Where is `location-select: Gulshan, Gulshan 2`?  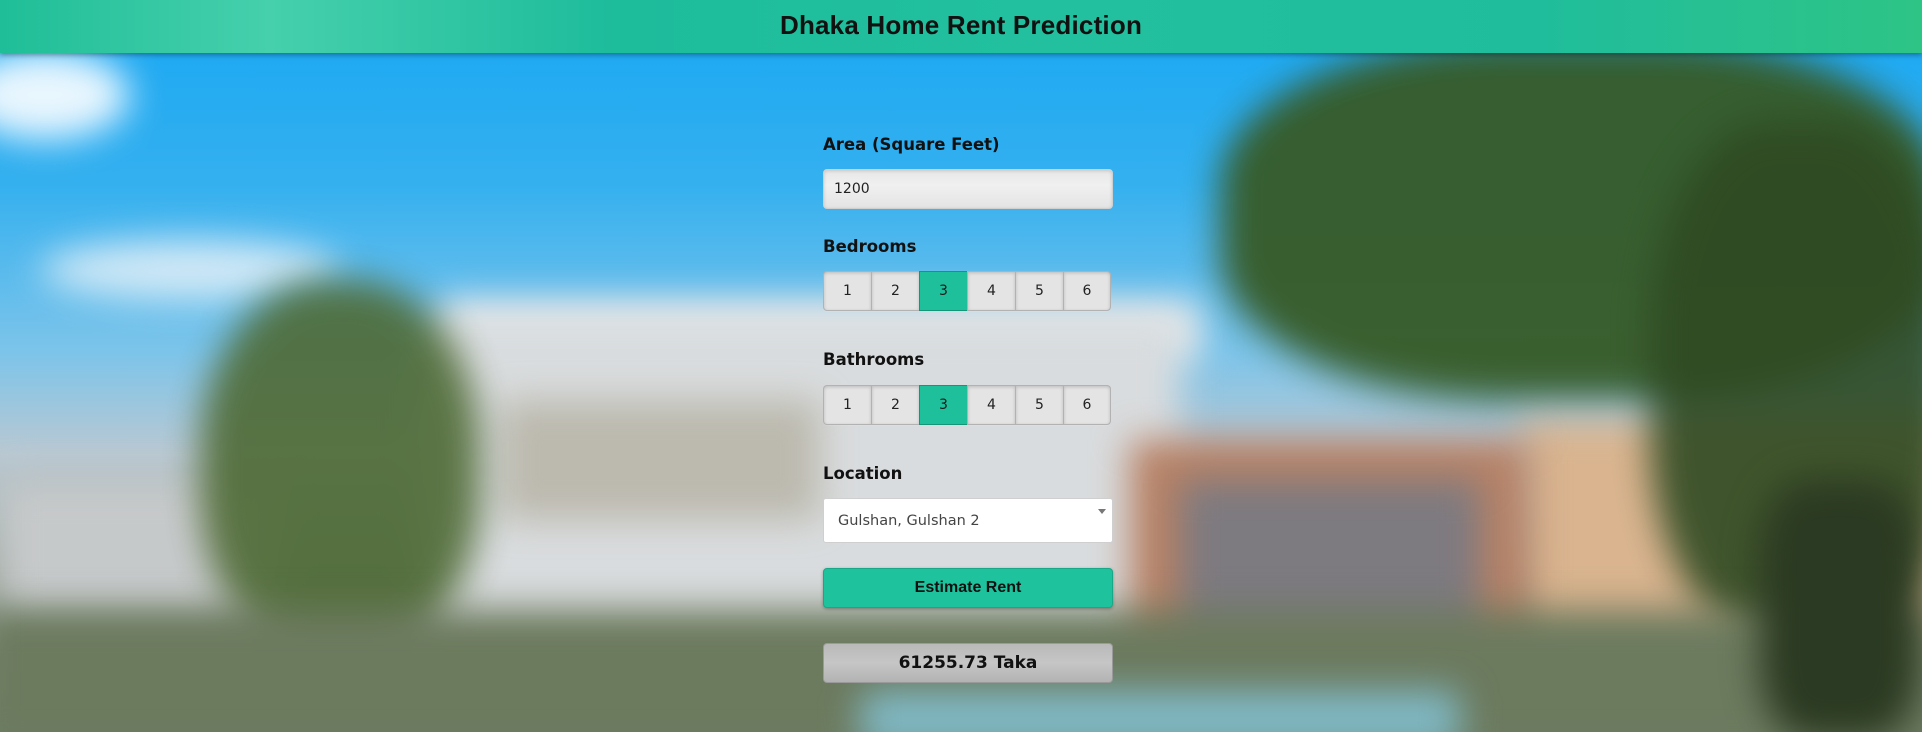 location-select: Gulshan, Gulshan 2 is located at coordinates (968, 520).